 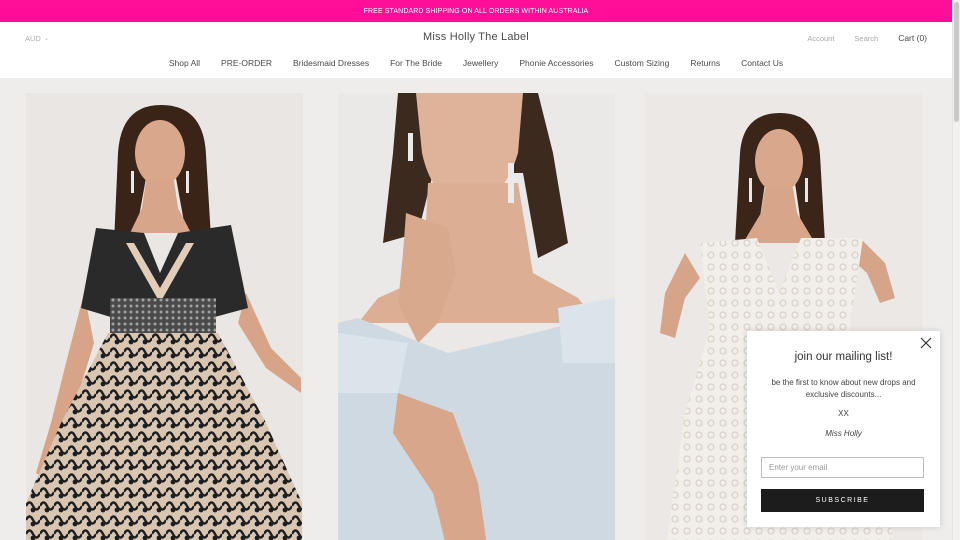 What do you see at coordinates (956, 270) in the screenshot?
I see `scrollbar` at bounding box center [956, 270].